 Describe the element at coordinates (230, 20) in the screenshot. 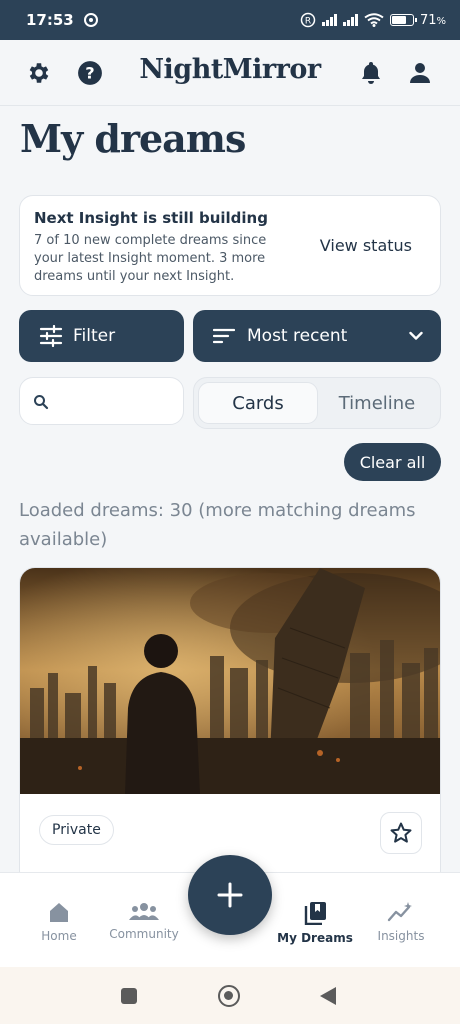

I see `status-bar: 17:53 R 71%` at that location.